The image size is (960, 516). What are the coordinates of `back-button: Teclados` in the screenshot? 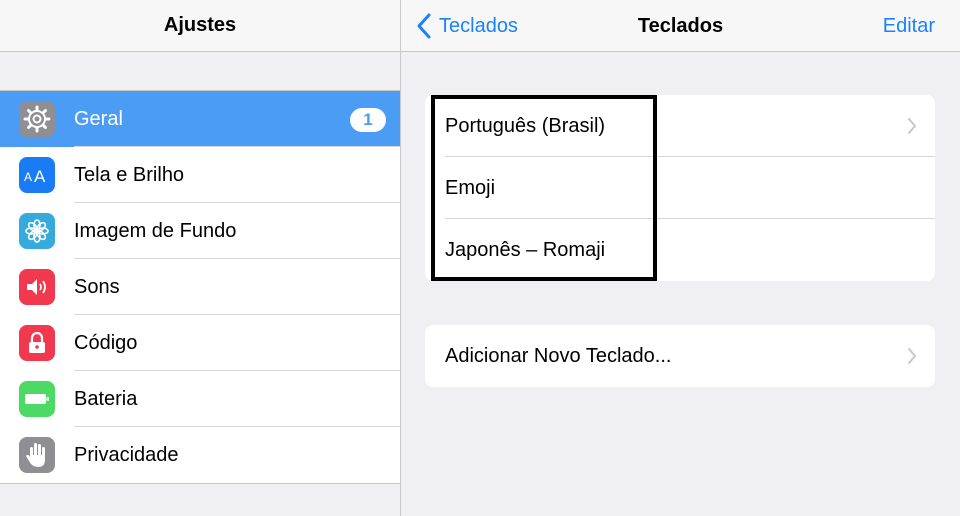 It's located at (466, 26).